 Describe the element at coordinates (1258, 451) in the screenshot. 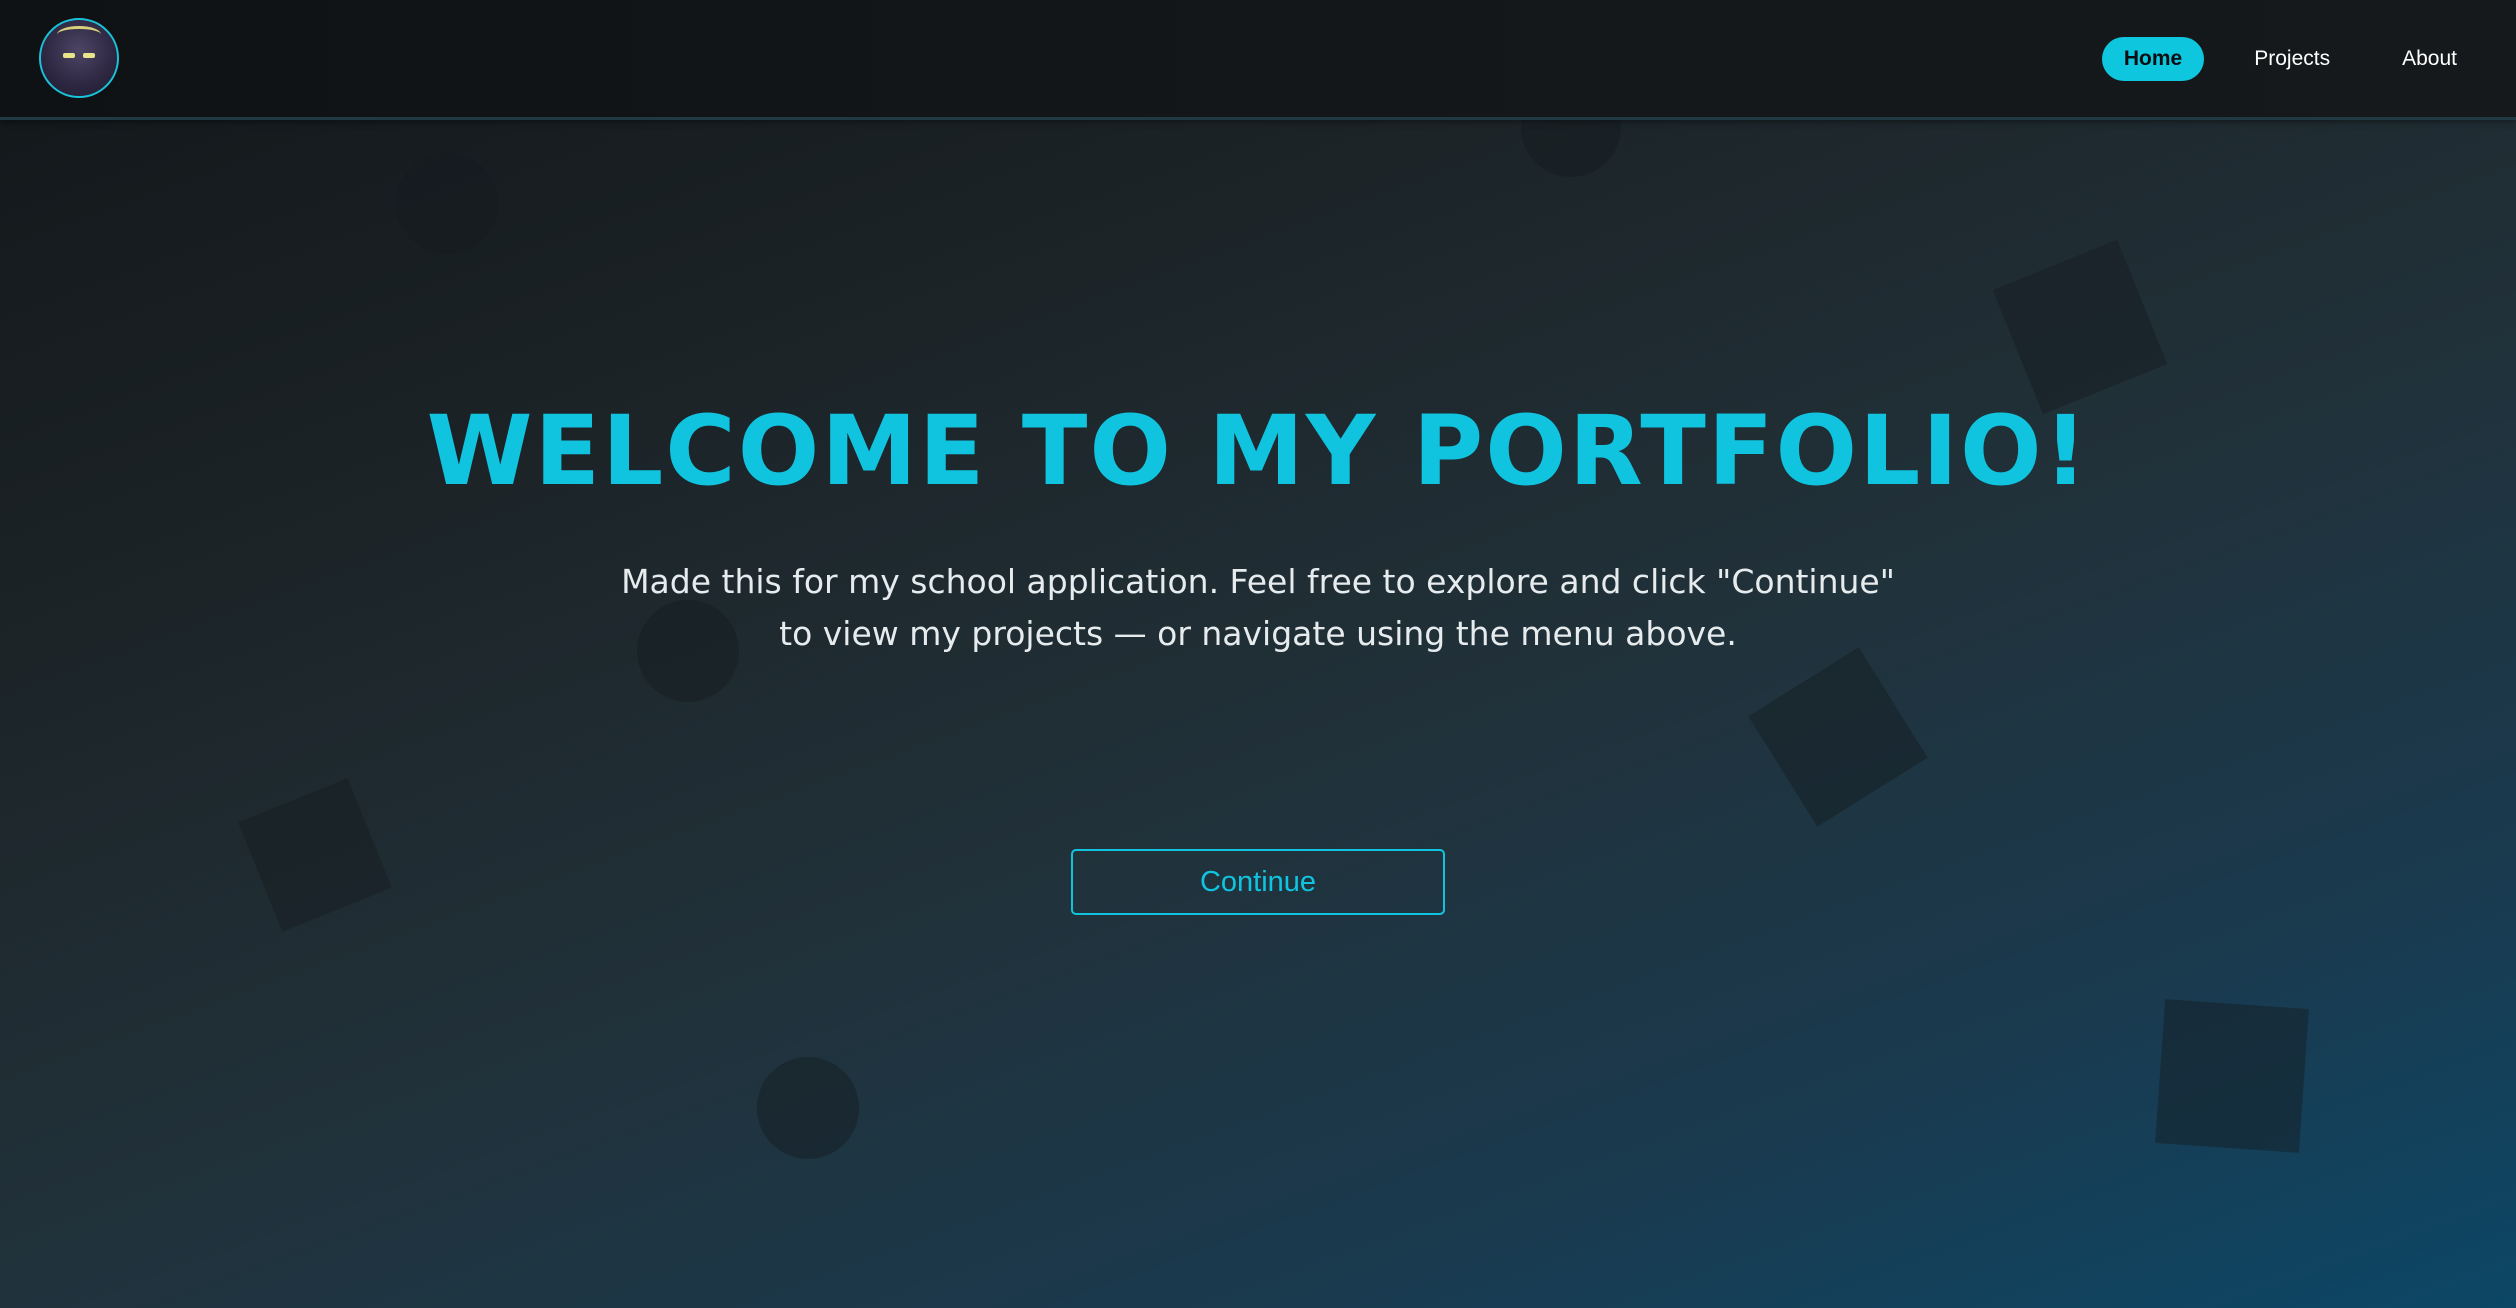

I see `hero-title: WELCOME TO MY PORTFOLIO!` at that location.